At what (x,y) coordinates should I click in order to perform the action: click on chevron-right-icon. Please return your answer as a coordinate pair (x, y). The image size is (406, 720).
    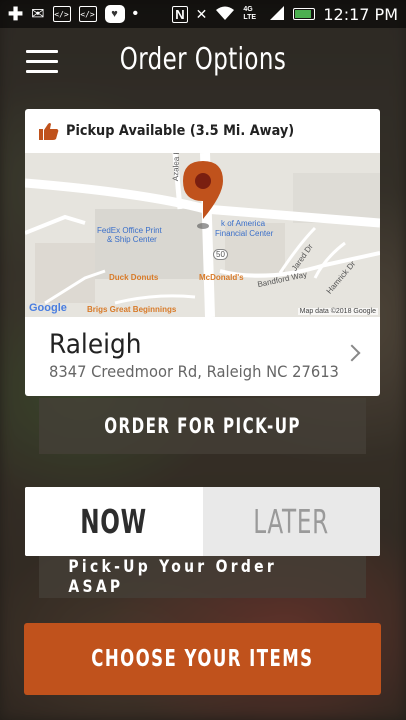
    Looking at the image, I should click on (352, 353).